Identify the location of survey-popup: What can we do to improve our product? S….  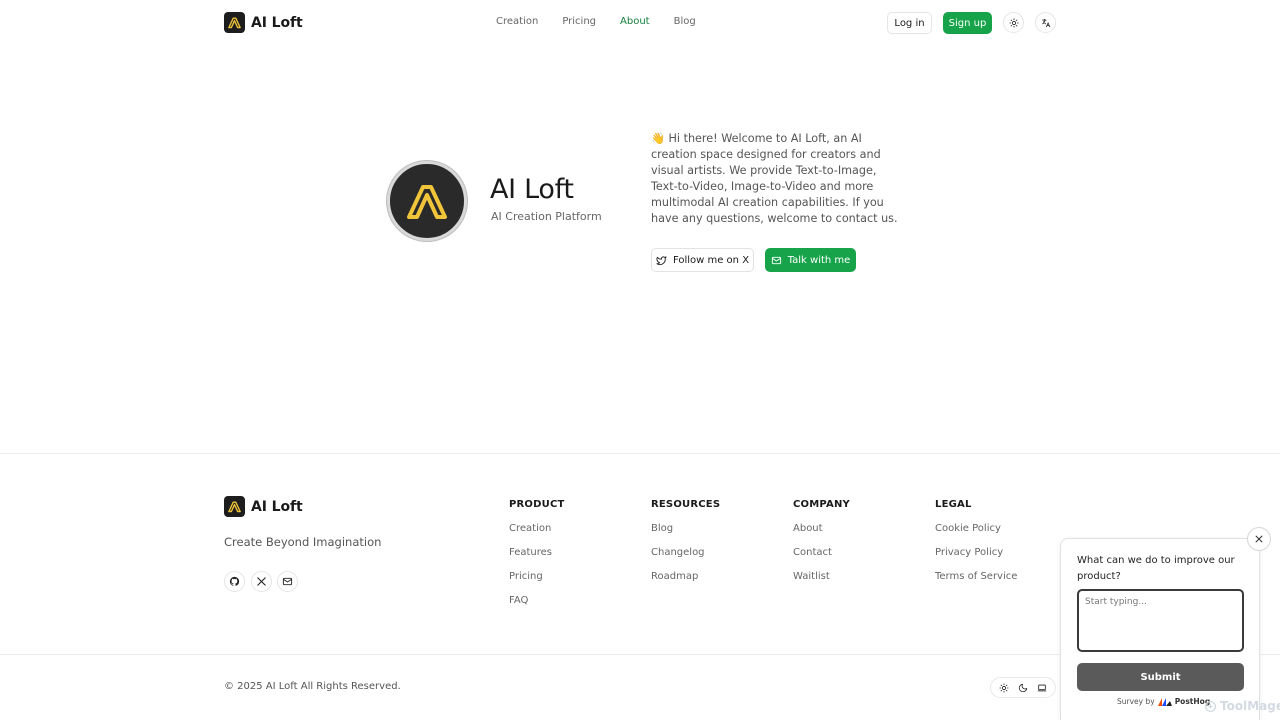
(1160, 629).